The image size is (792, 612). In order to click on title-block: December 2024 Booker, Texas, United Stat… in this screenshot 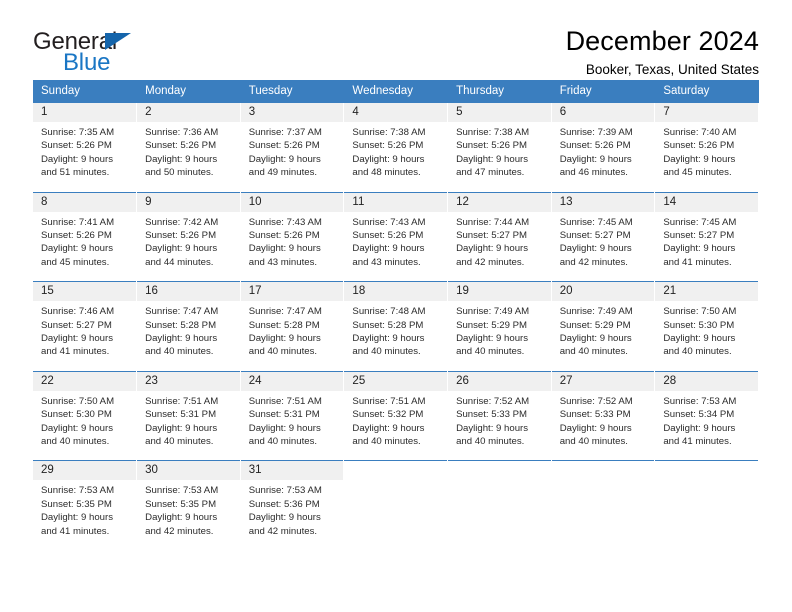, I will do `click(662, 51)`.